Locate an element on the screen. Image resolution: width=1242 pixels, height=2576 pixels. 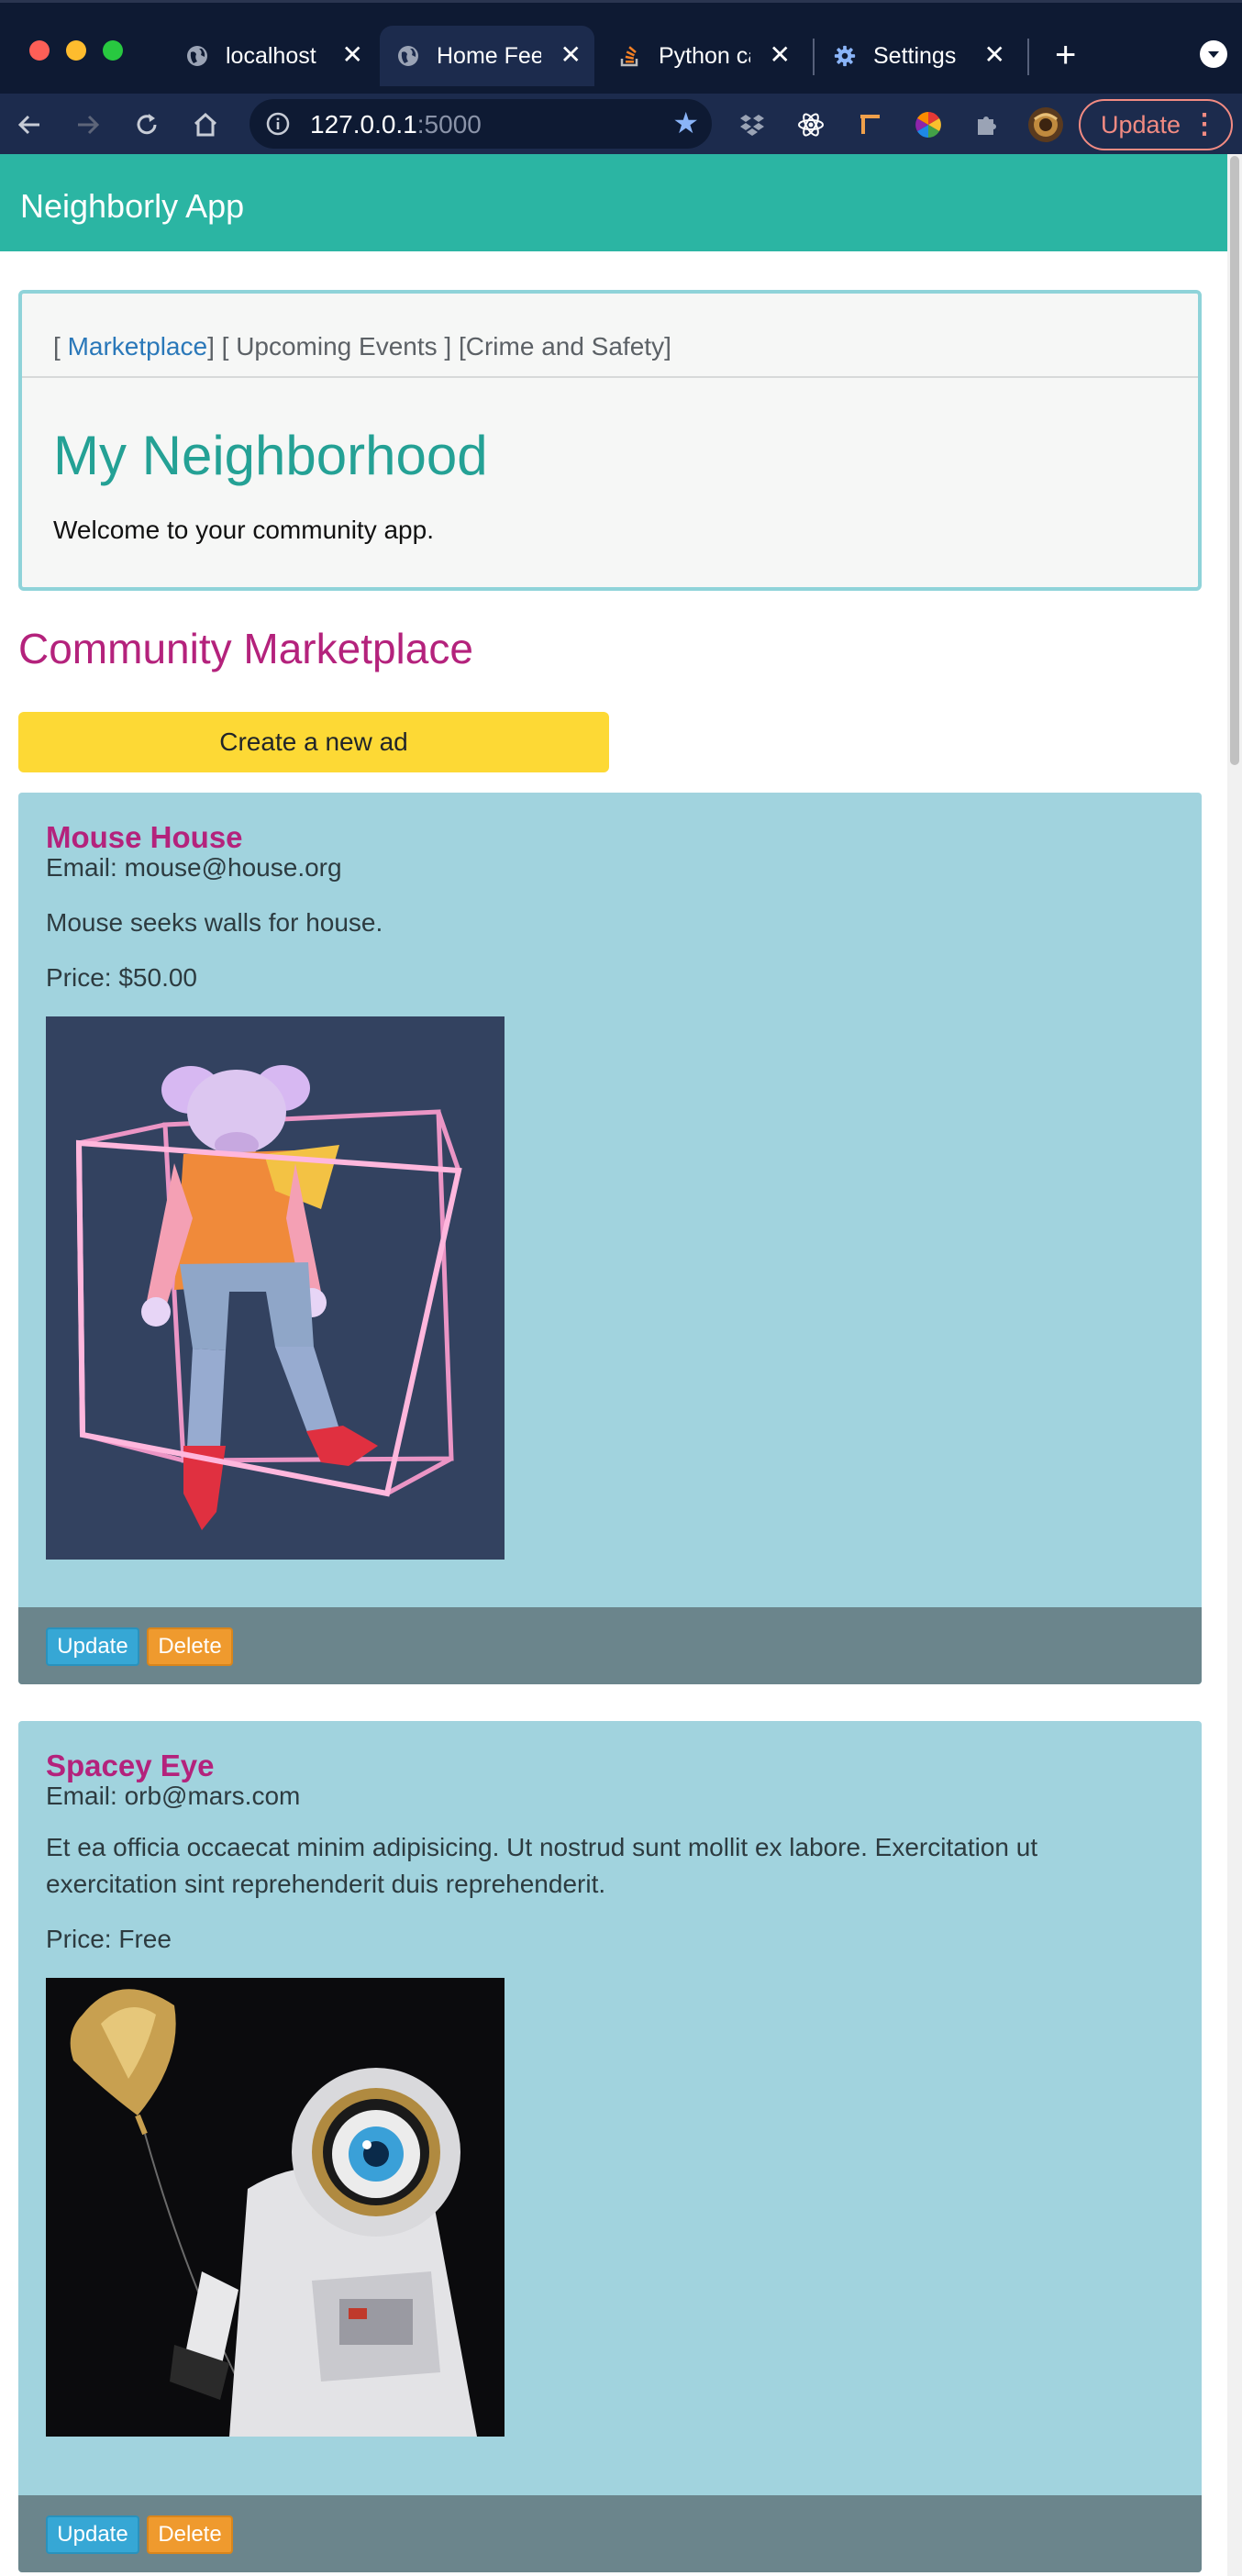
reload-icon is located at coordinates (147, 124).